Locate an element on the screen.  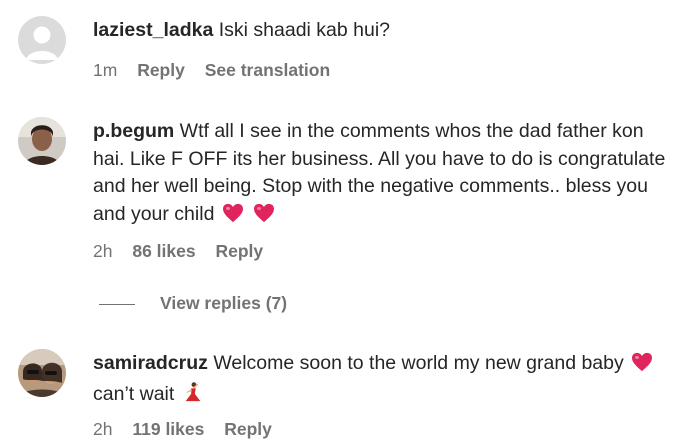
comment-body: laziest_ladka Iski shaadi kab hui? is located at coordinates (380, 31).